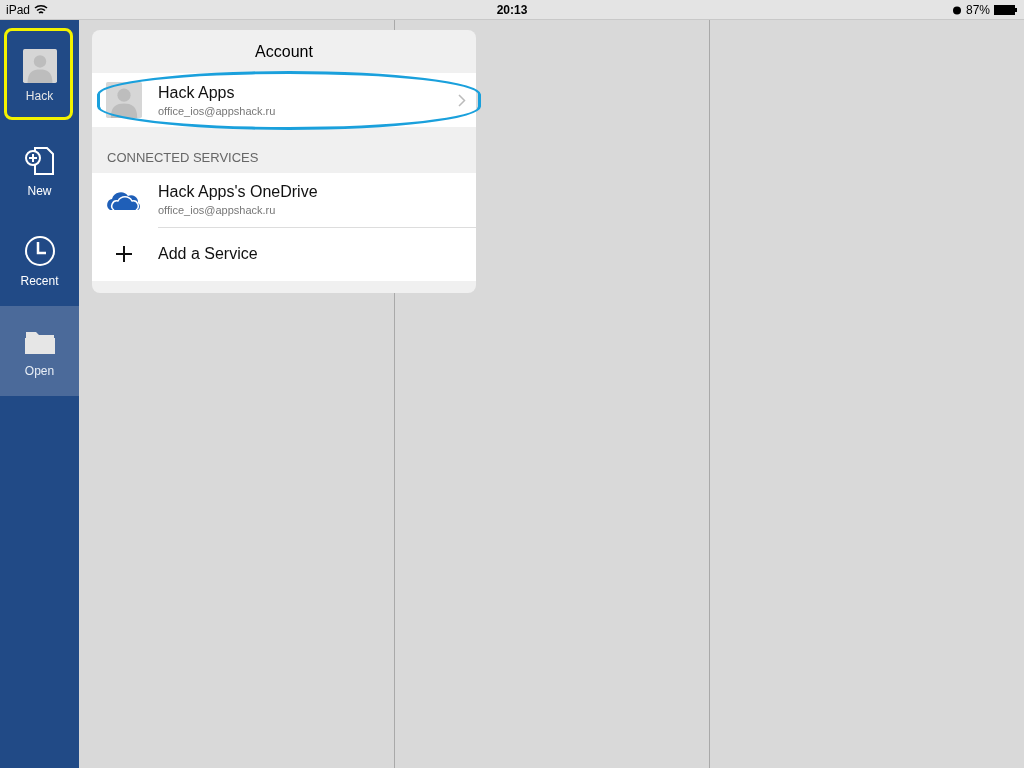  What do you see at coordinates (956, 9) in the screenshot?
I see `alarm-icon` at bounding box center [956, 9].